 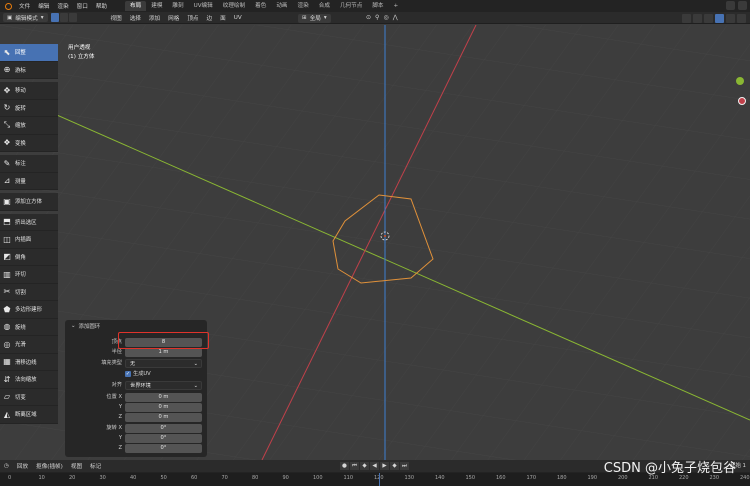 I want to click on timeline-menu-keying: 抠像(插帧), so click(x=49, y=466).